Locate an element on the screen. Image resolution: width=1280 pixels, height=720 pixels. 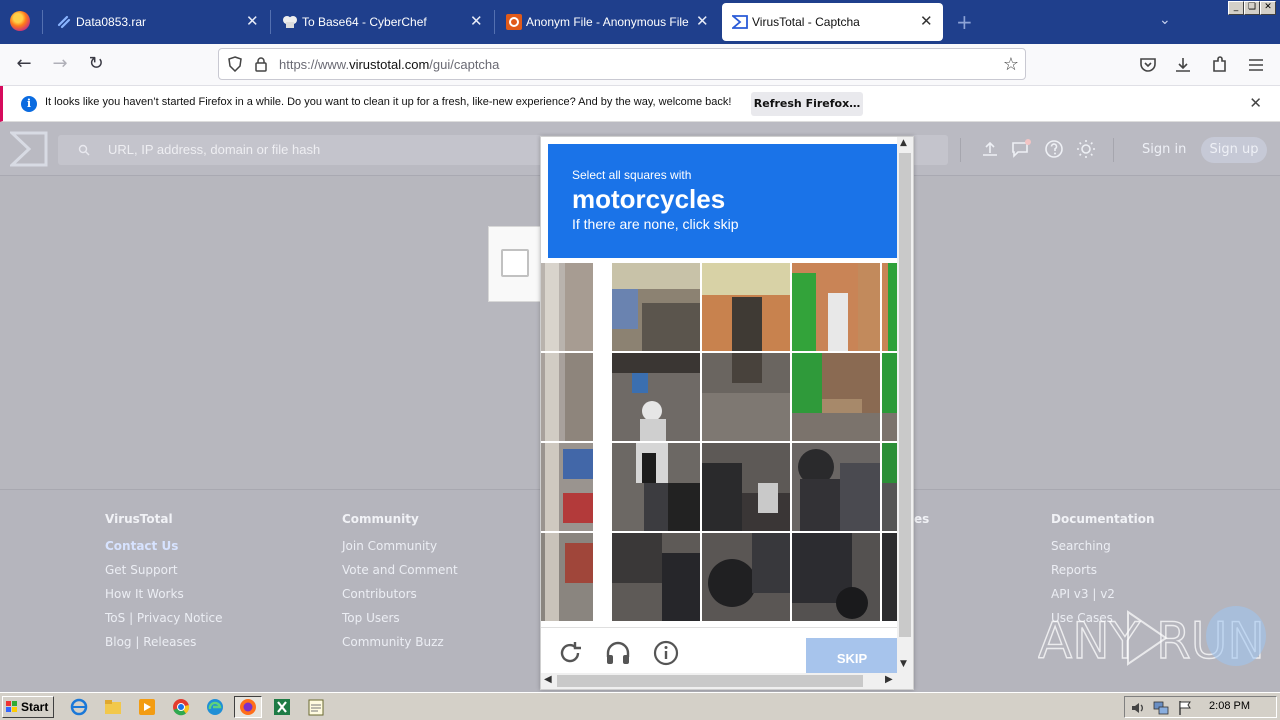
captcha-horizontal-scrollbar: ◀ ▶ is located at coordinates (727, 681).